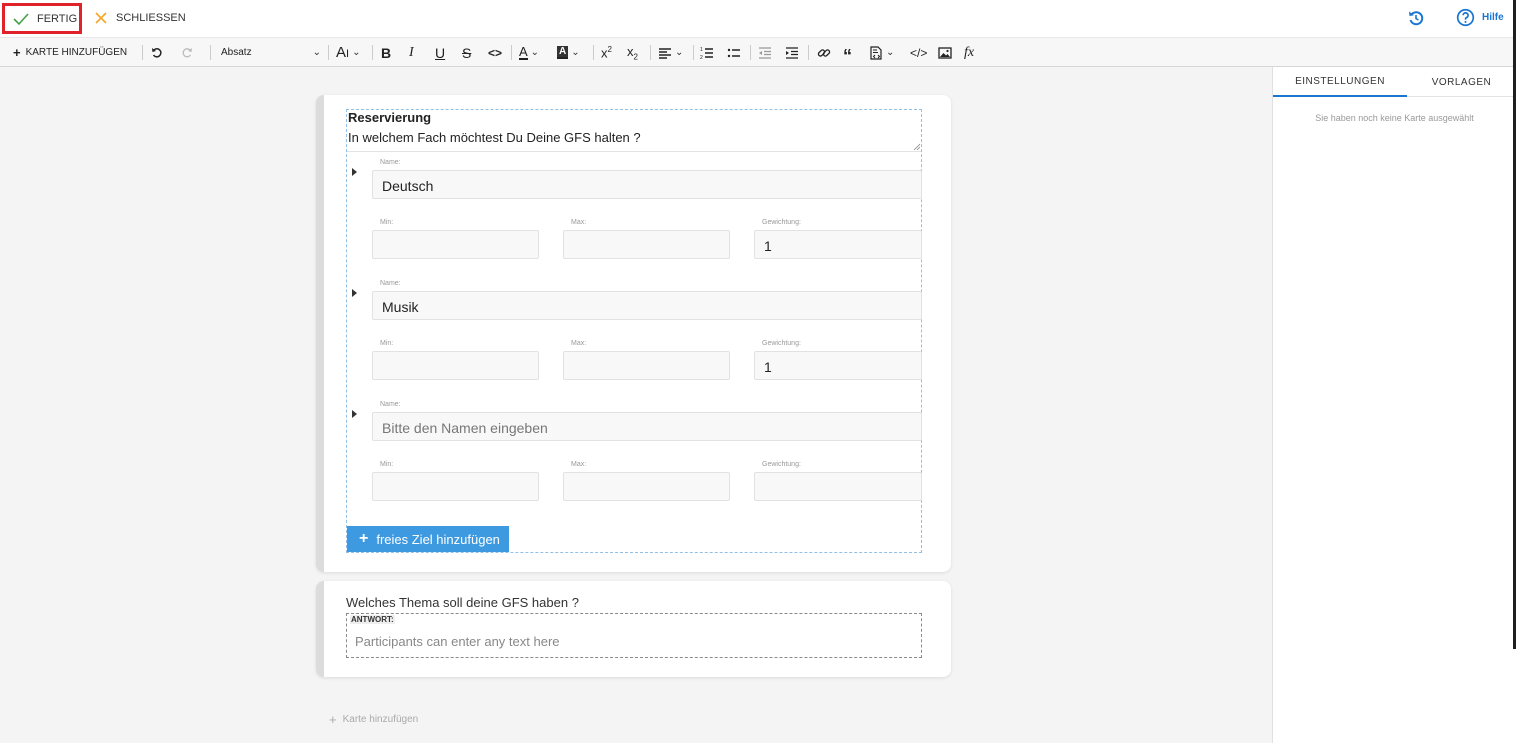 The width and height of the screenshot is (1516, 743). I want to click on add-card-toolbar-button: + KARTE HINZUFÜGEN, so click(70, 52).